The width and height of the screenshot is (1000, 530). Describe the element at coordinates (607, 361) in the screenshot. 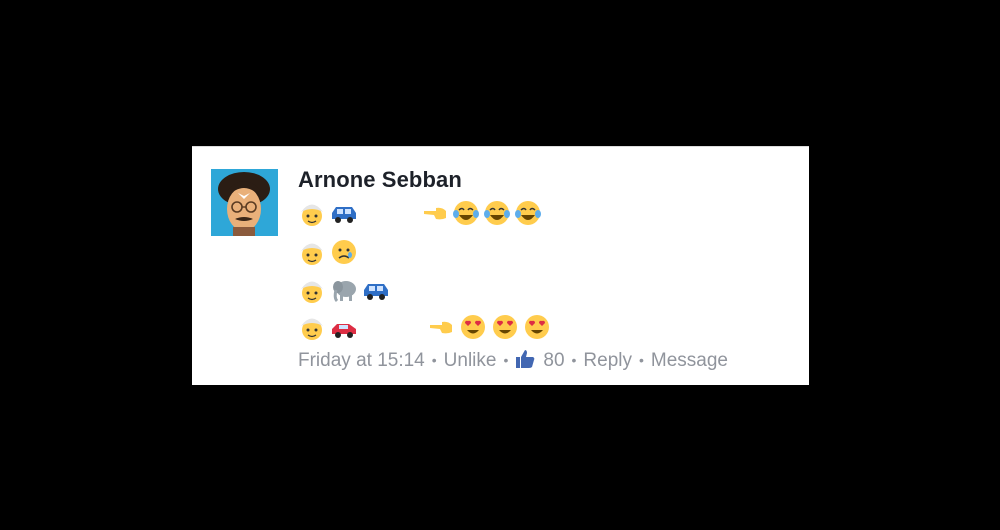

I see `reply-link: Reply` at that location.